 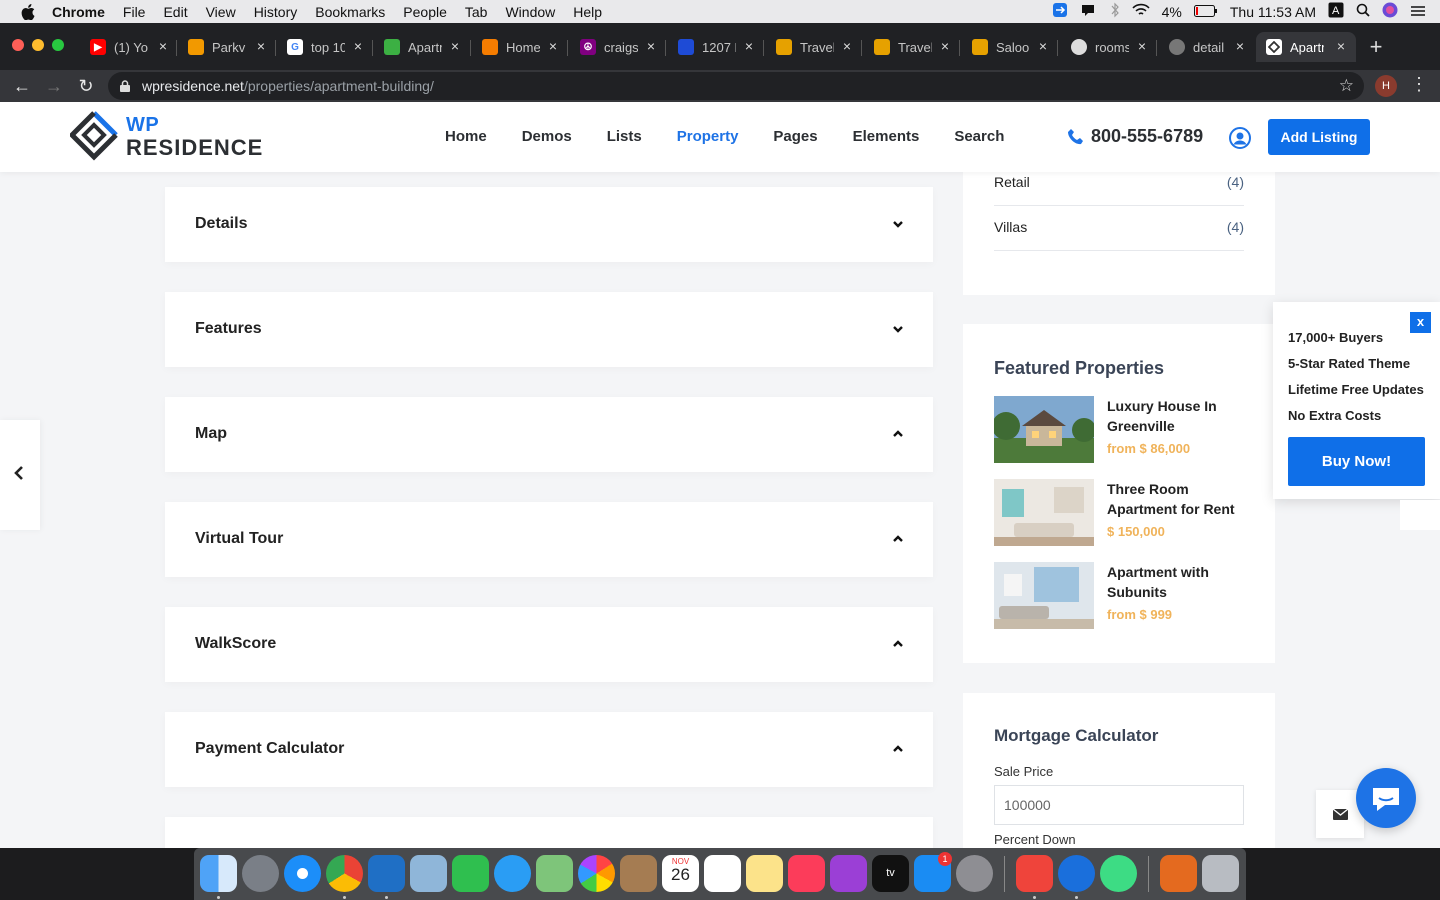 What do you see at coordinates (344, 873) in the screenshot?
I see `chrome-icon` at bounding box center [344, 873].